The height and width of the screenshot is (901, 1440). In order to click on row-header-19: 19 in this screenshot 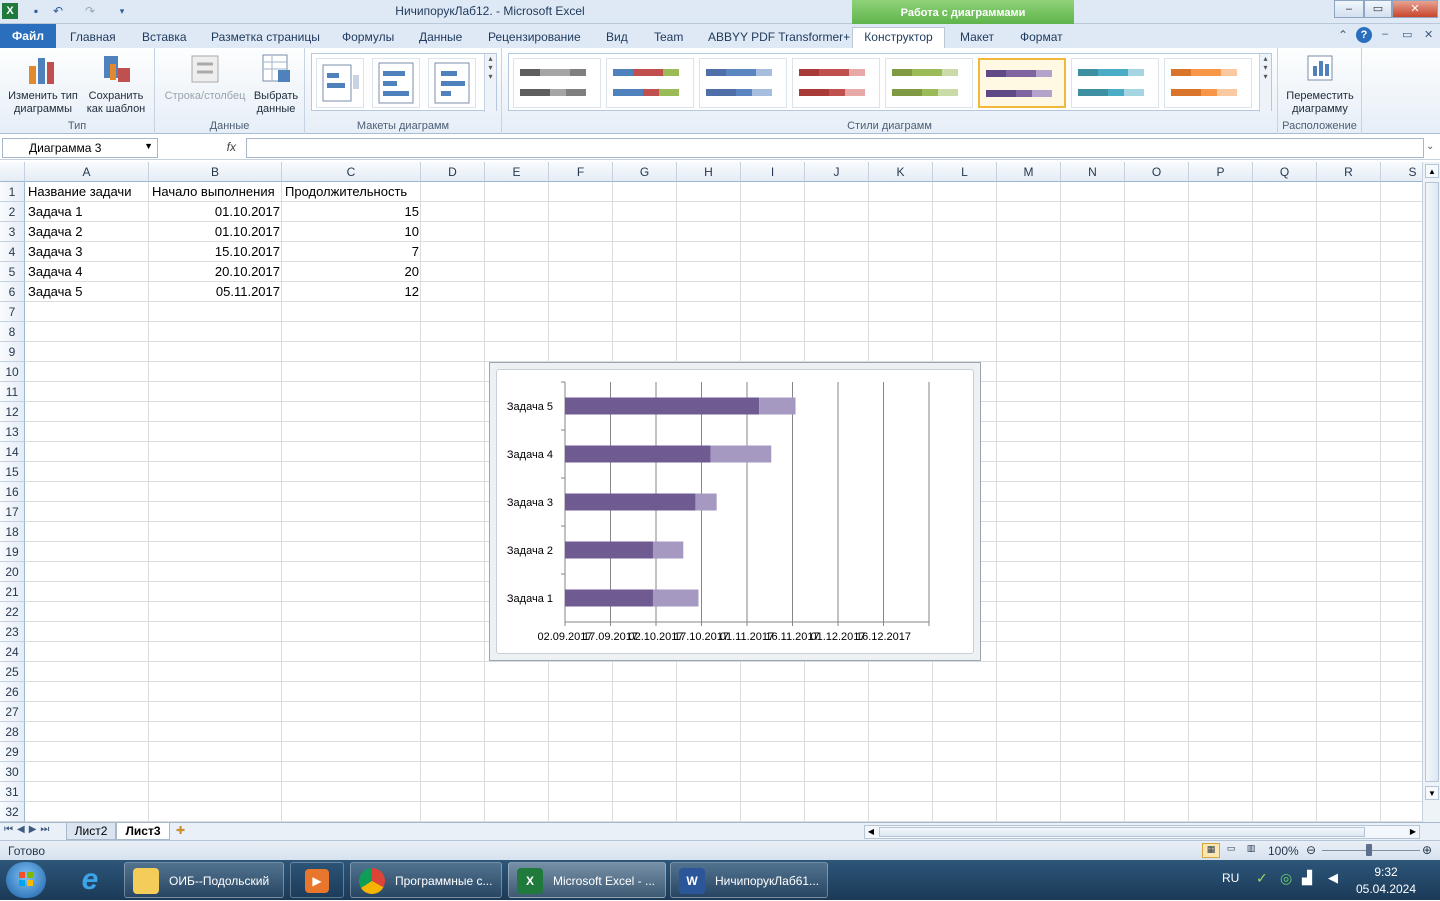, I will do `click(12, 552)`.